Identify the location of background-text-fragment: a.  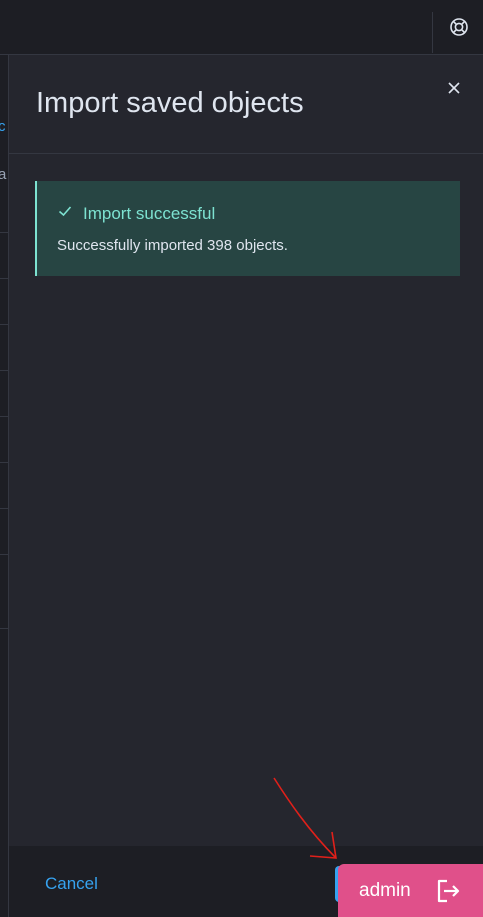
(3, 174).